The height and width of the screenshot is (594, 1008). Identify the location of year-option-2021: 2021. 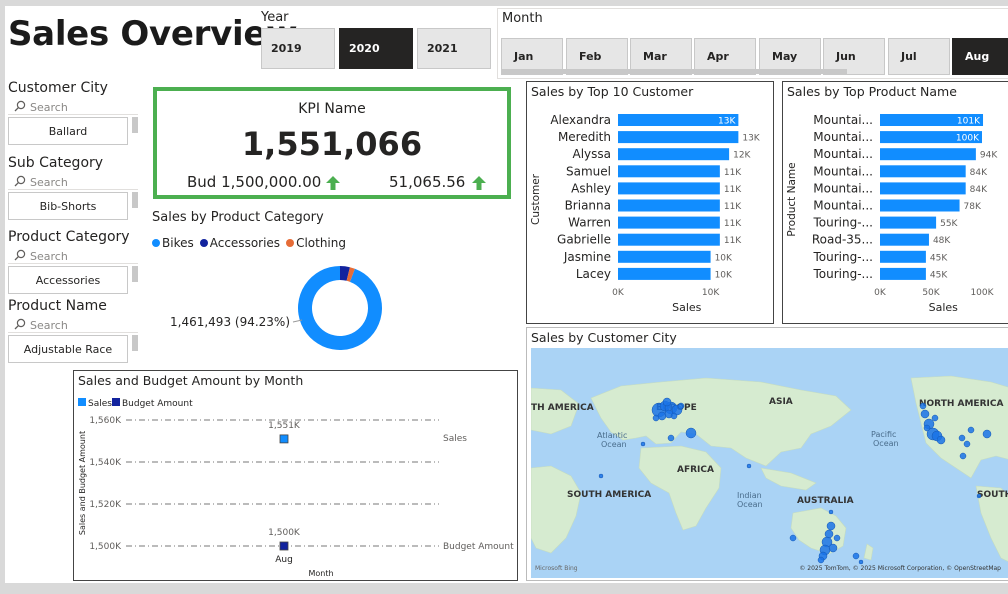
(454, 48).